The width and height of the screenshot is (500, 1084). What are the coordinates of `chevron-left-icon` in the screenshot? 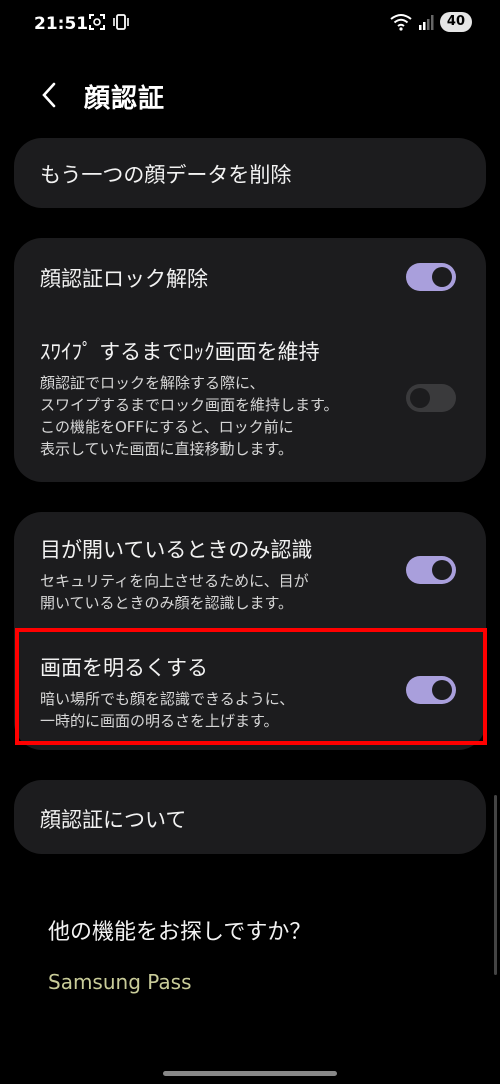 It's located at (49, 95).